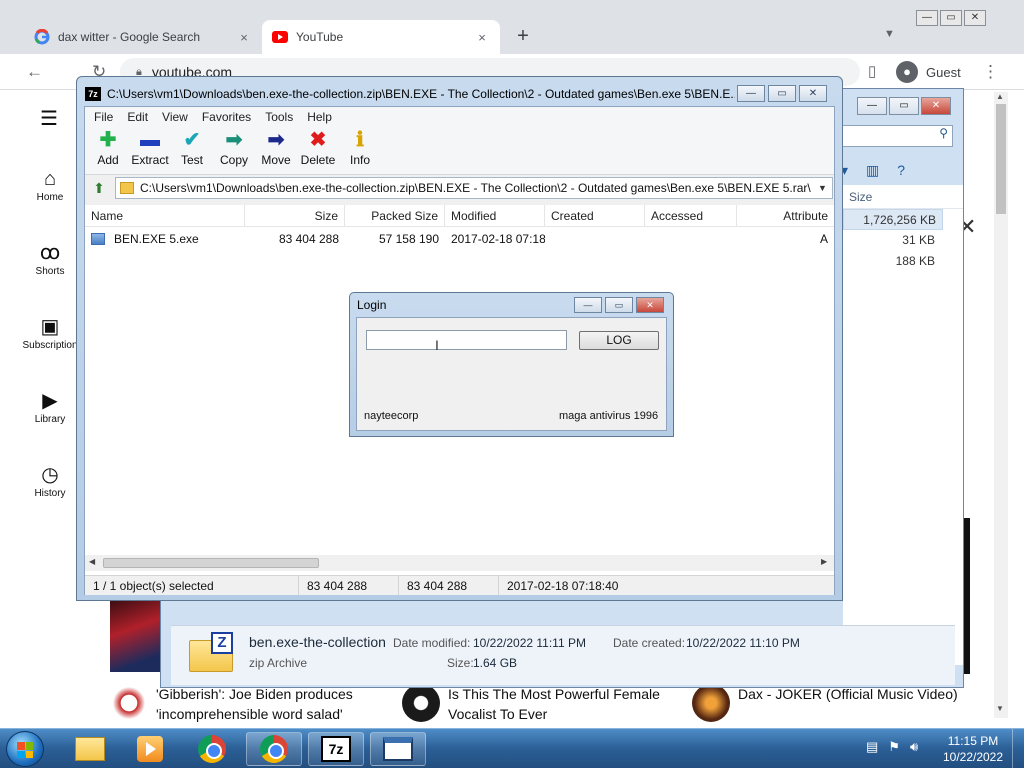  Describe the element at coordinates (279, 117) in the screenshot. I see `menu-tools: Tools` at that location.